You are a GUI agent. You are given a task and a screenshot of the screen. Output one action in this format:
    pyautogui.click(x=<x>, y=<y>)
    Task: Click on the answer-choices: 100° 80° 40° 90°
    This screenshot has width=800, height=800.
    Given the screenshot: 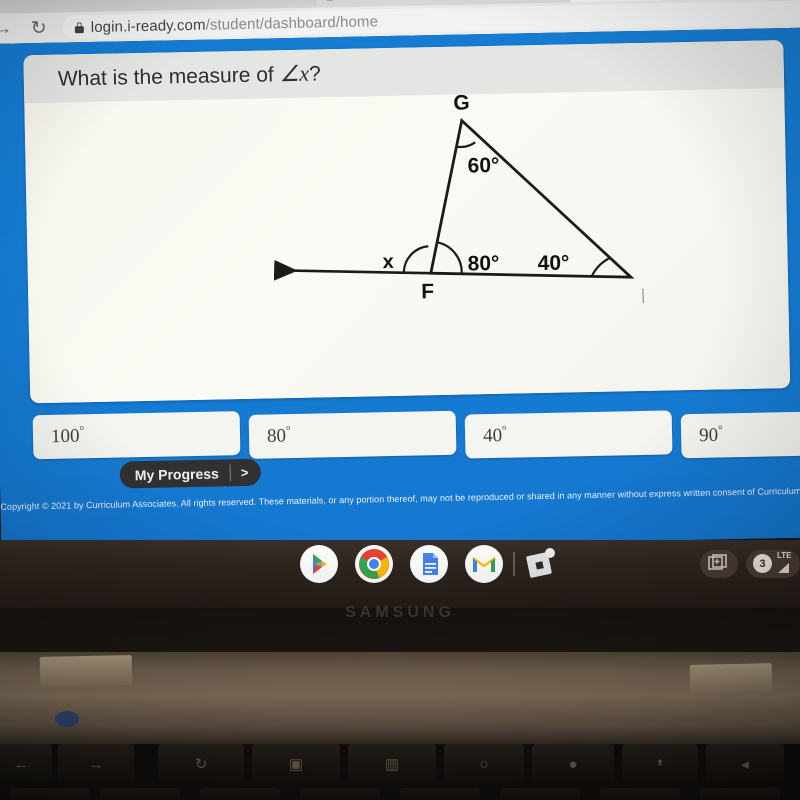 What is the action you would take?
    pyautogui.click(x=400, y=431)
    